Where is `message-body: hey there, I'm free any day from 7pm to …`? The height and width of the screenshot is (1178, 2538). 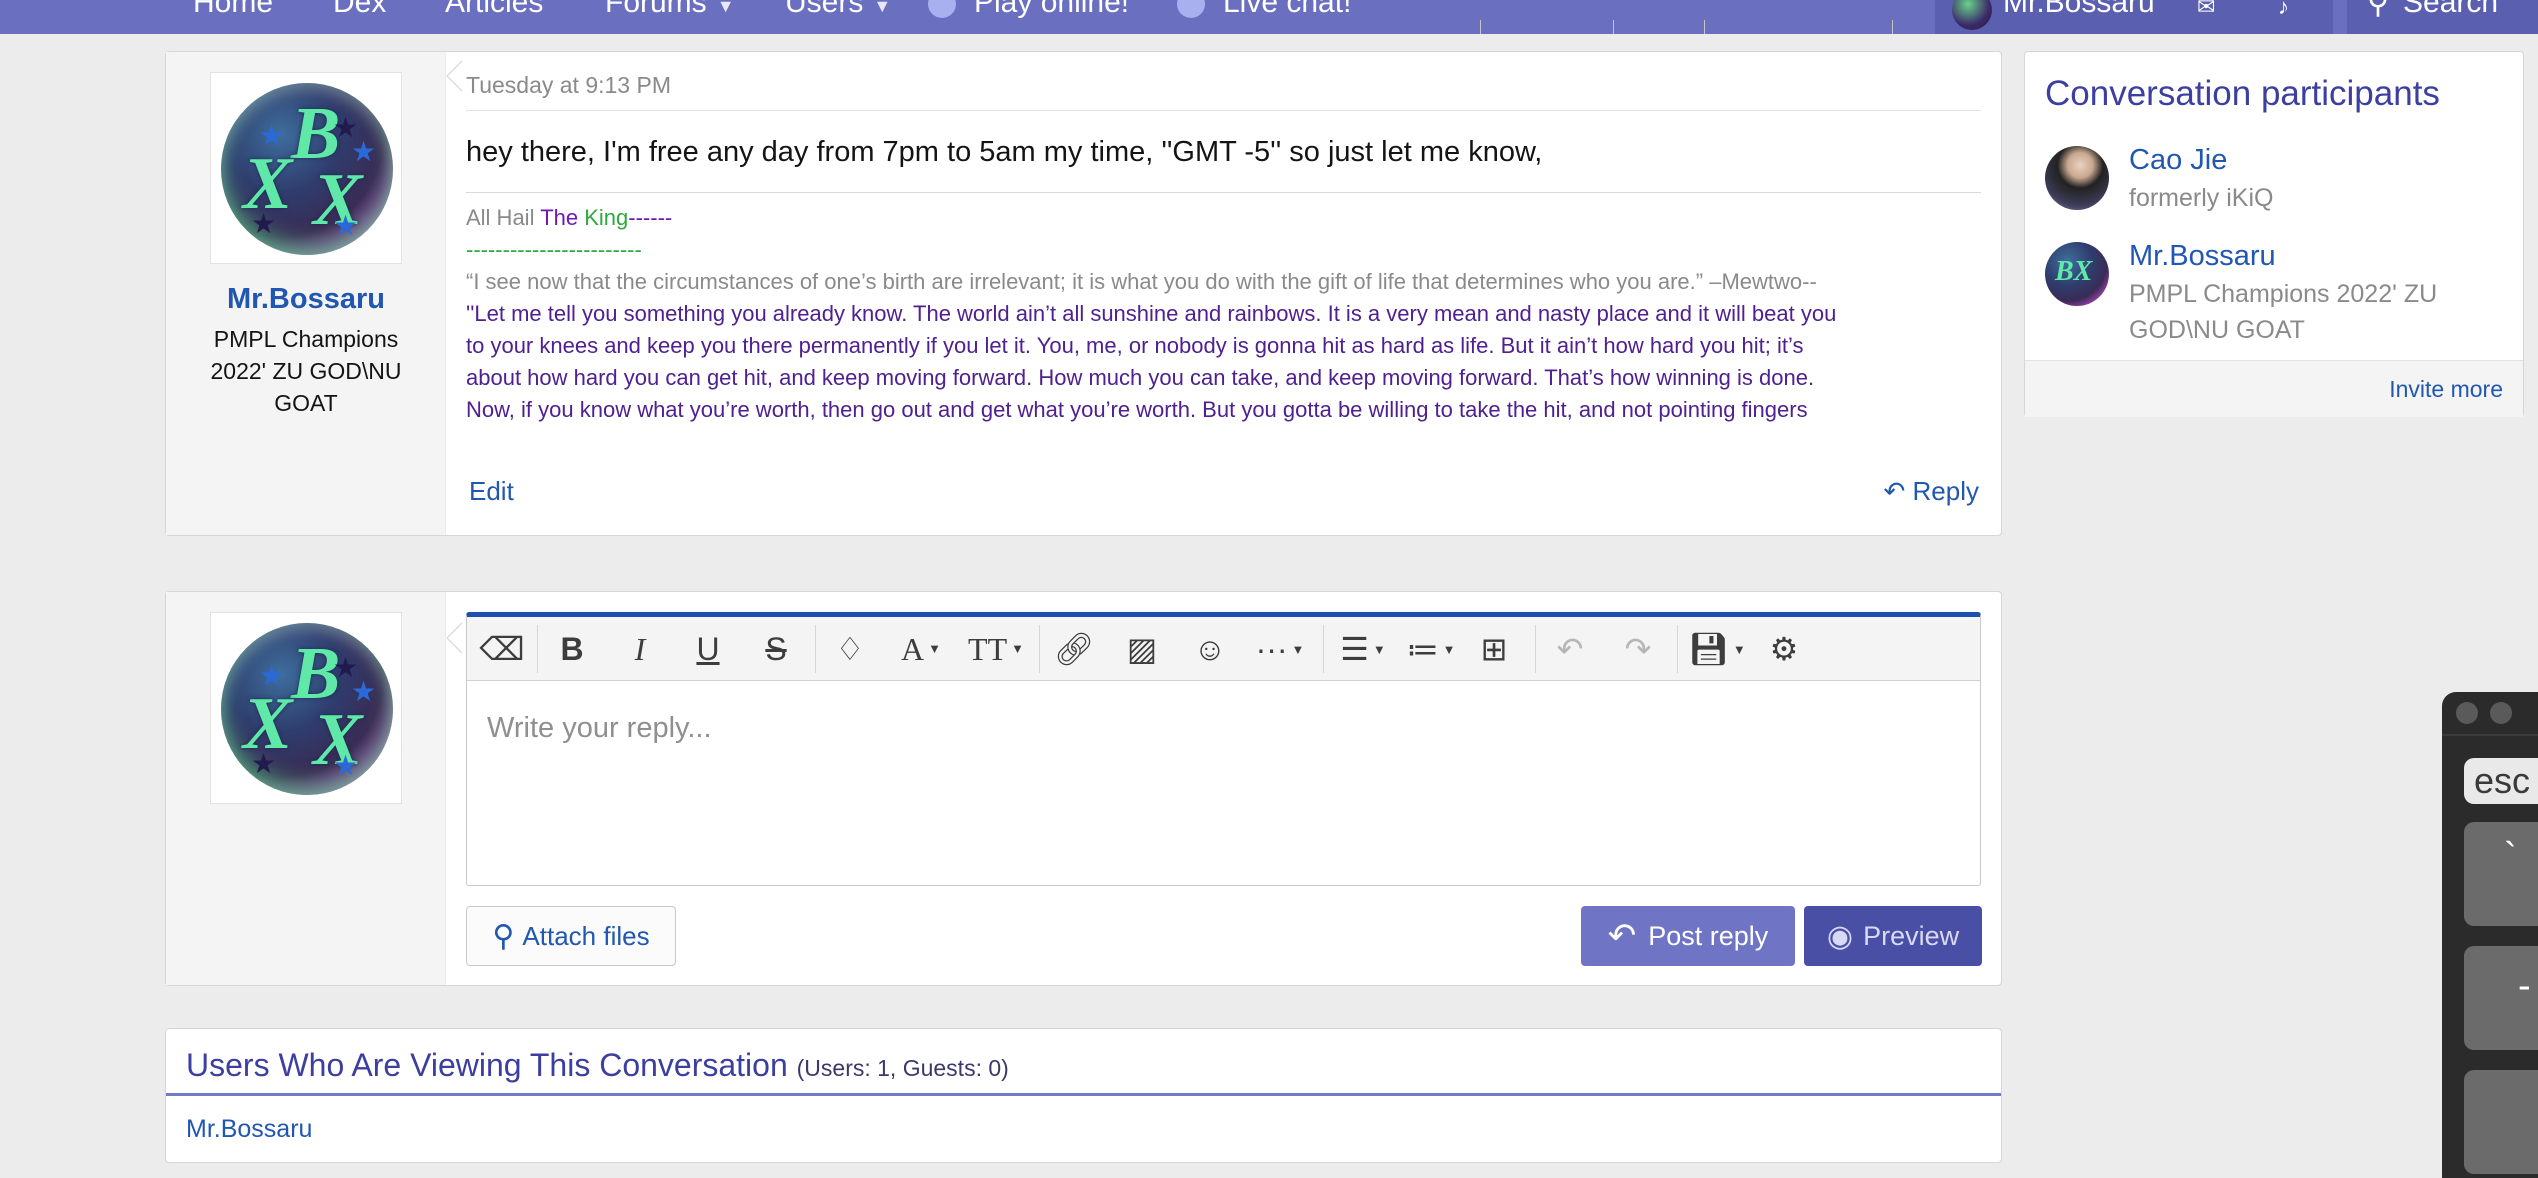 message-body: hey there, I'm free any day from 7pm to … is located at coordinates (1004, 152).